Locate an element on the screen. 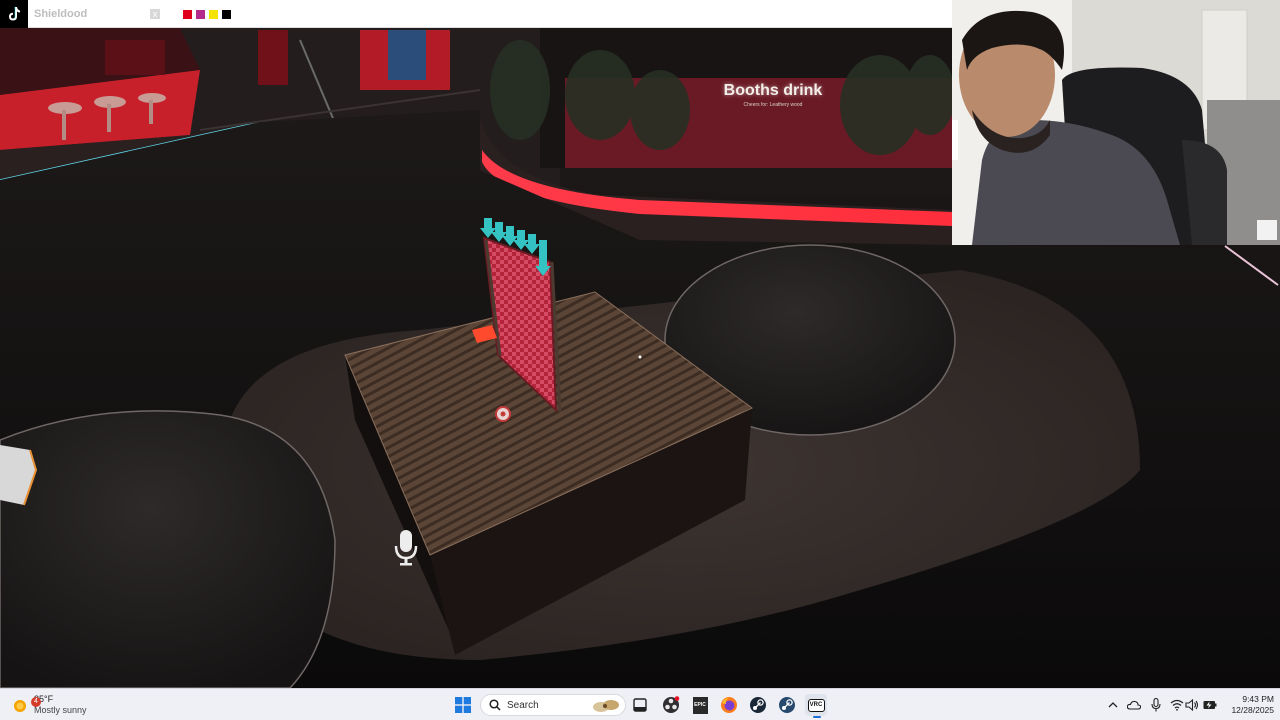  system-clock: 9:43 PM 12/28/2025 is located at coordinates (1248, 705).